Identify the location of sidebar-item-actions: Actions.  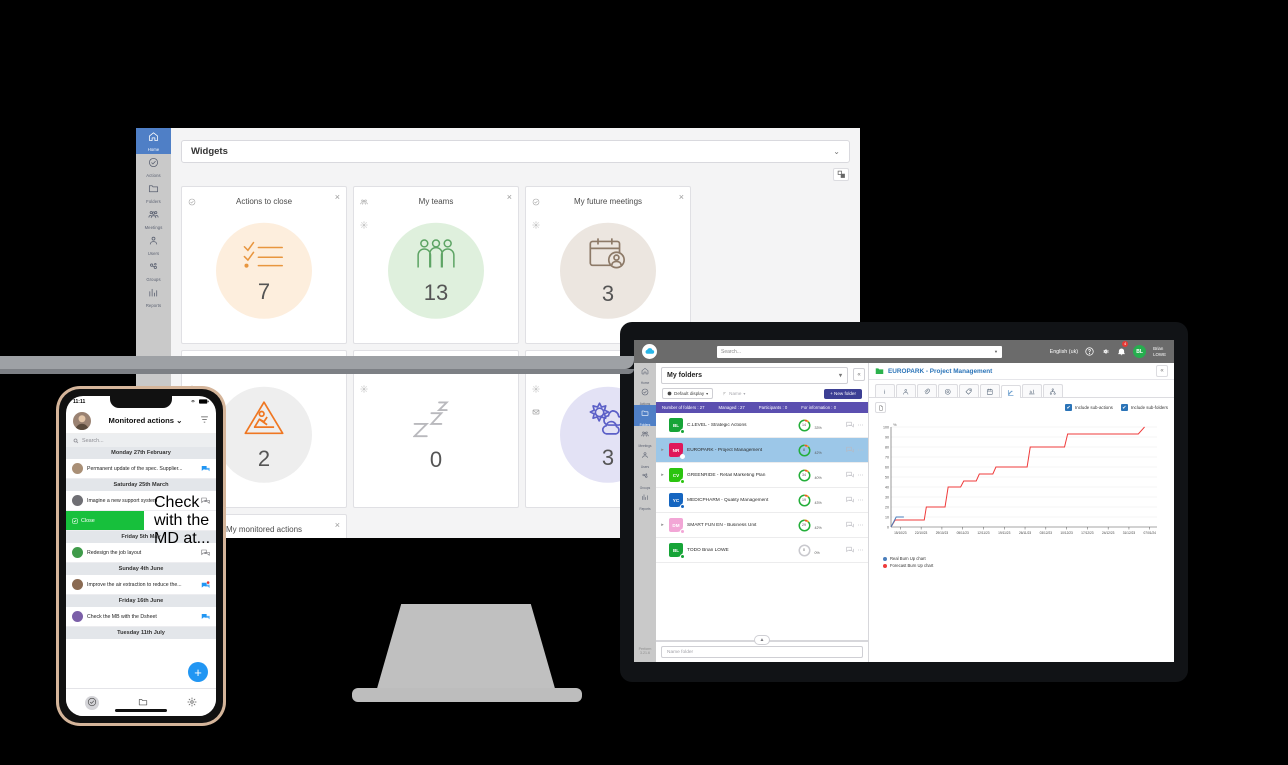
(153, 167).